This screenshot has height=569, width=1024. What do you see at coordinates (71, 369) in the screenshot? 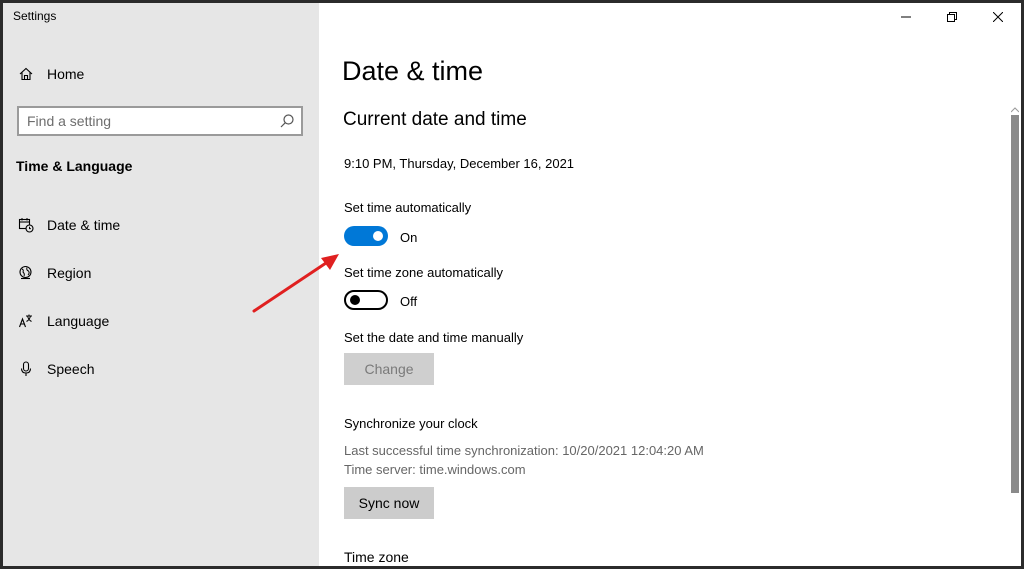
I see `sidebar-item-label: Speech` at bounding box center [71, 369].